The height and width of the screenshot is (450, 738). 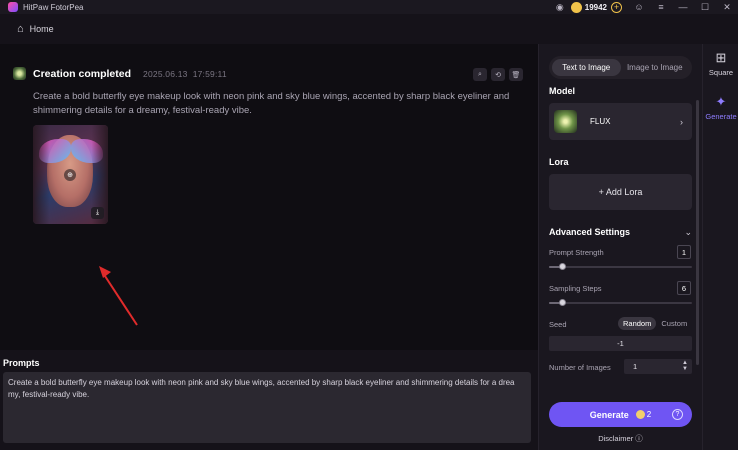 What do you see at coordinates (590, 232) in the screenshot?
I see `advanced-settings-label: Advanced Settings` at bounding box center [590, 232].